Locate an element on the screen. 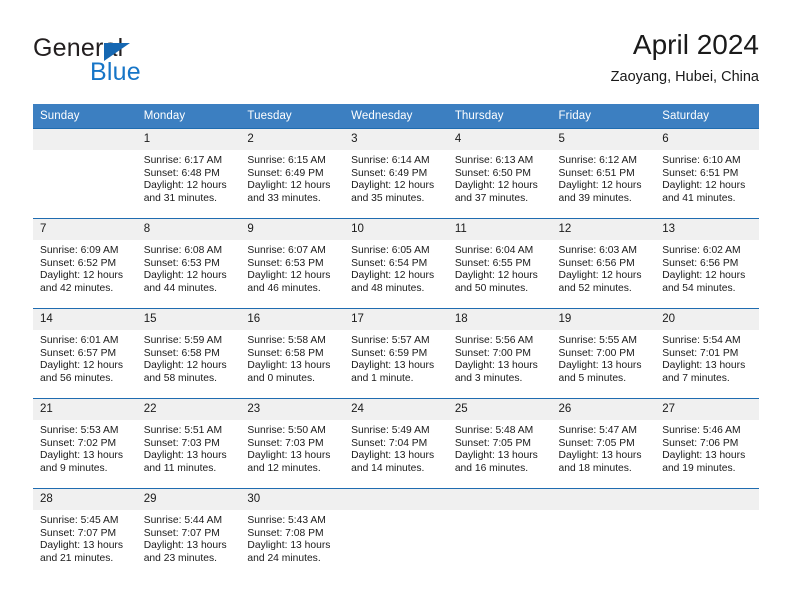 This screenshot has width=792, height=612. sunrise-time: Sunrise: 6:13 AM is located at coordinates (494, 160).